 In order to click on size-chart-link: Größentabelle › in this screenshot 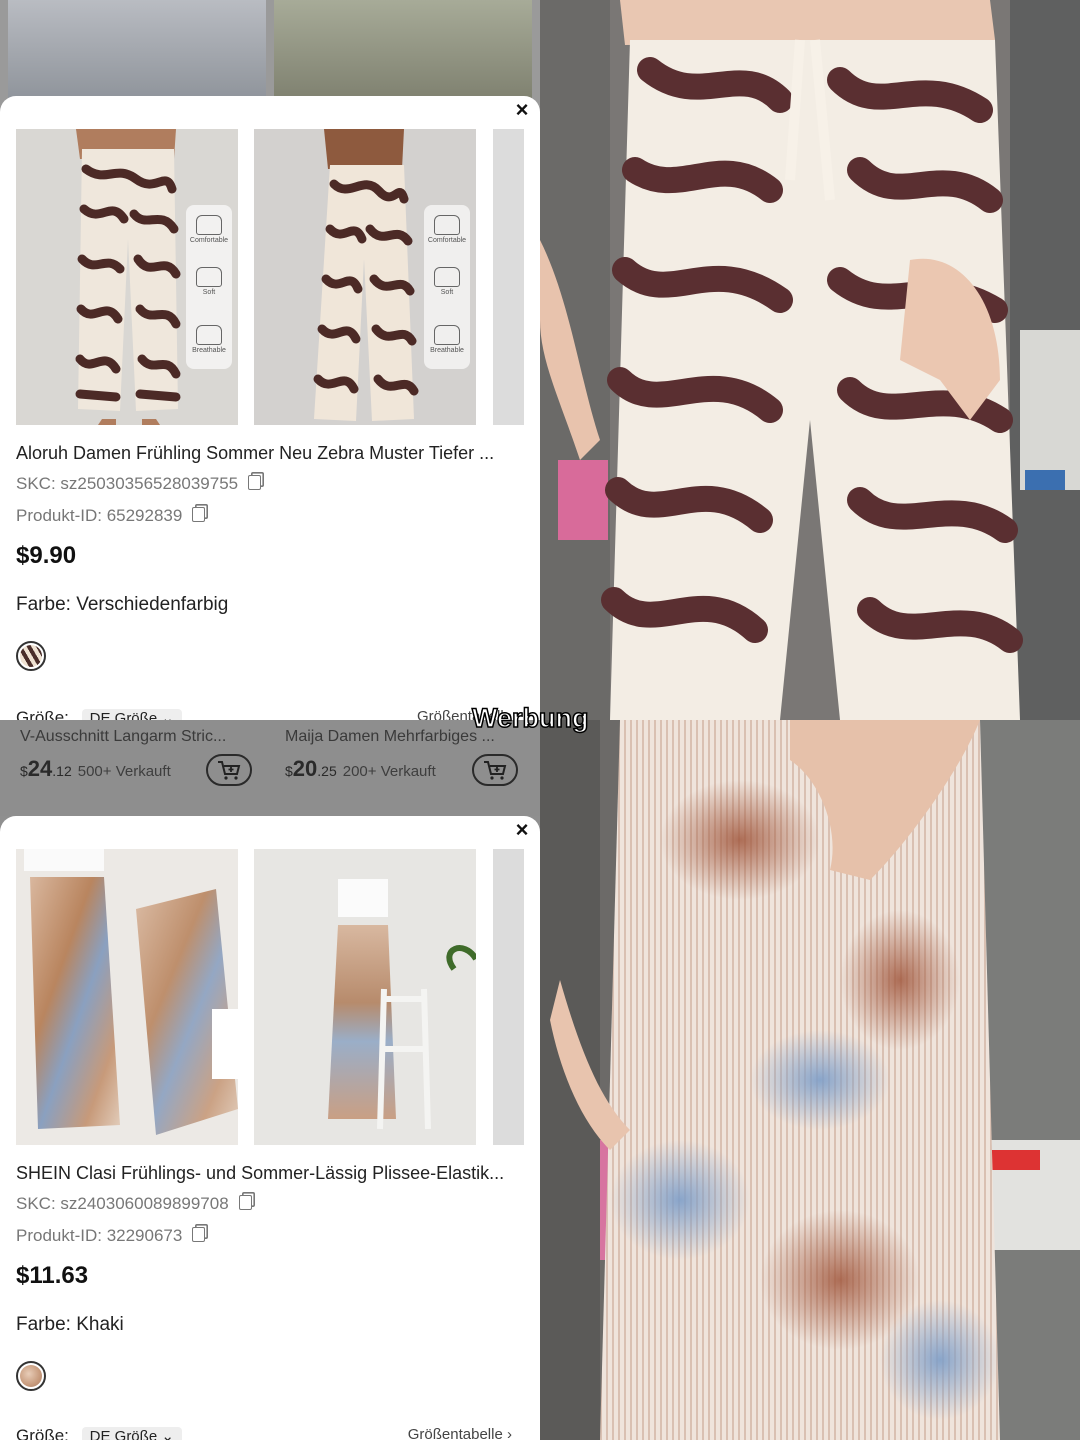, I will do `click(460, 1433)`.